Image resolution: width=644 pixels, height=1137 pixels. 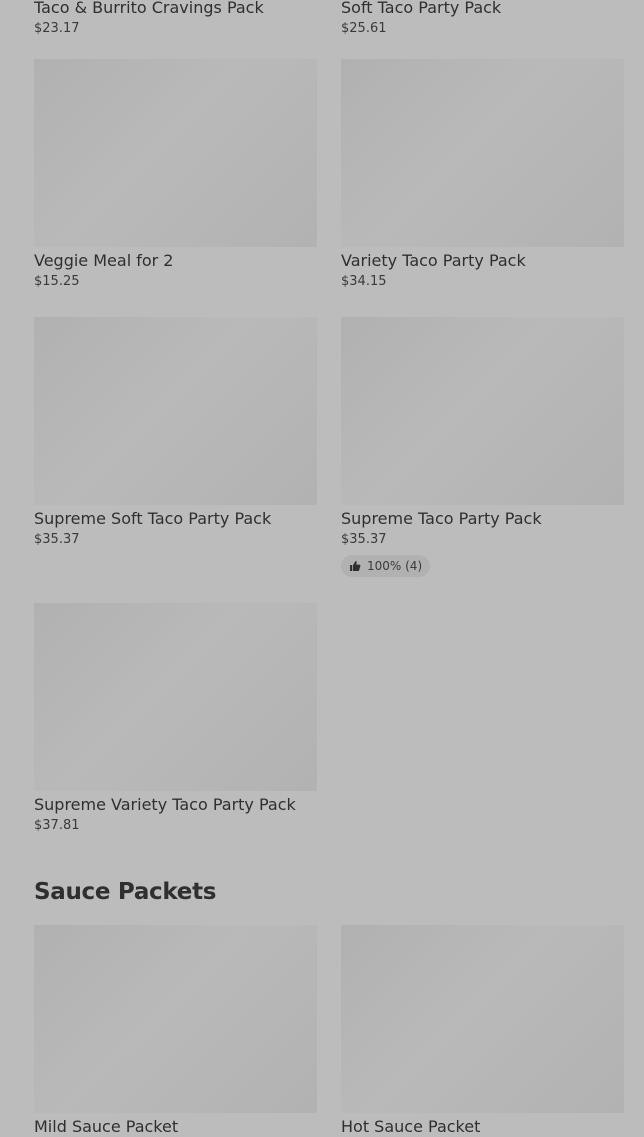 What do you see at coordinates (482, 19) in the screenshot?
I see `menu-item-card: Soft Taco Party Pack $25.61` at bounding box center [482, 19].